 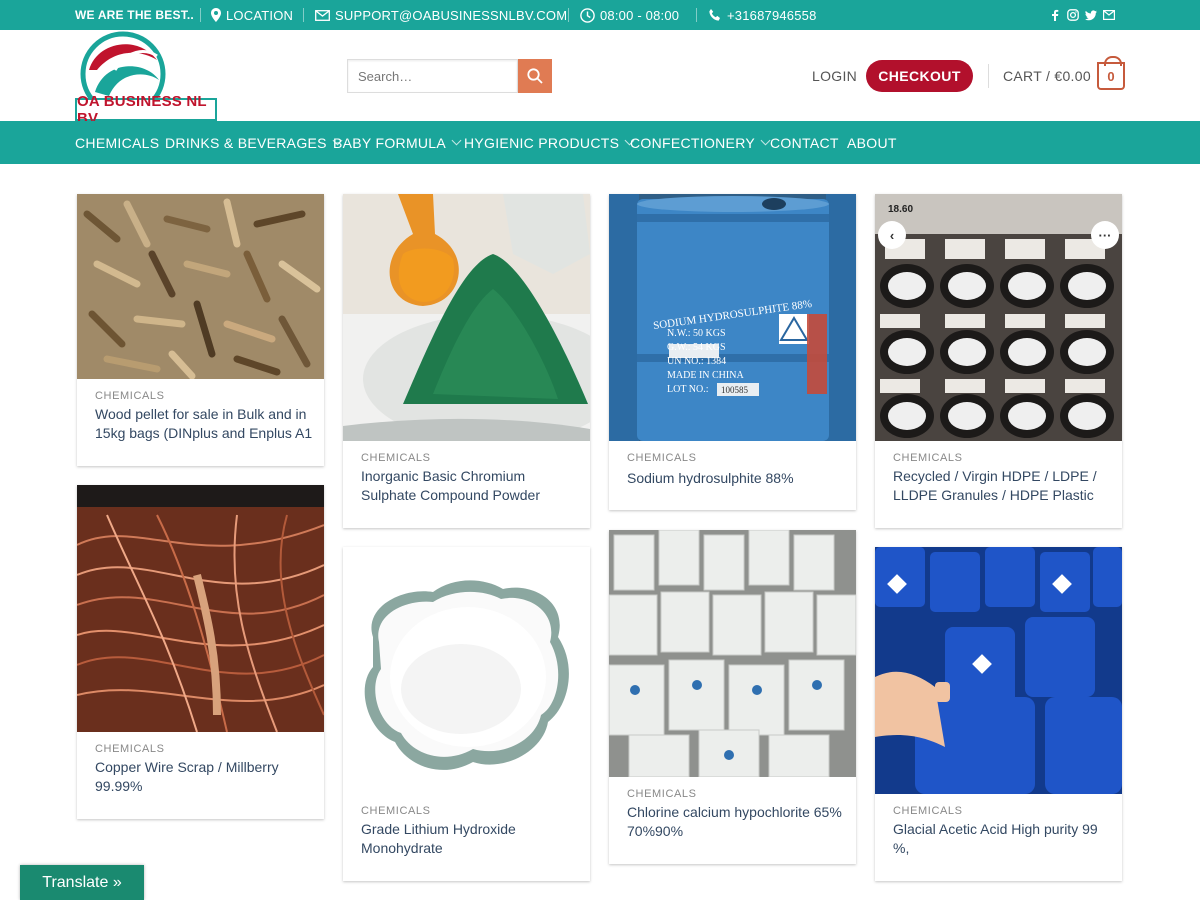 What do you see at coordinates (696, 347) in the screenshot?
I see `drum-gw-text: G.W.: 54 KGS` at bounding box center [696, 347].